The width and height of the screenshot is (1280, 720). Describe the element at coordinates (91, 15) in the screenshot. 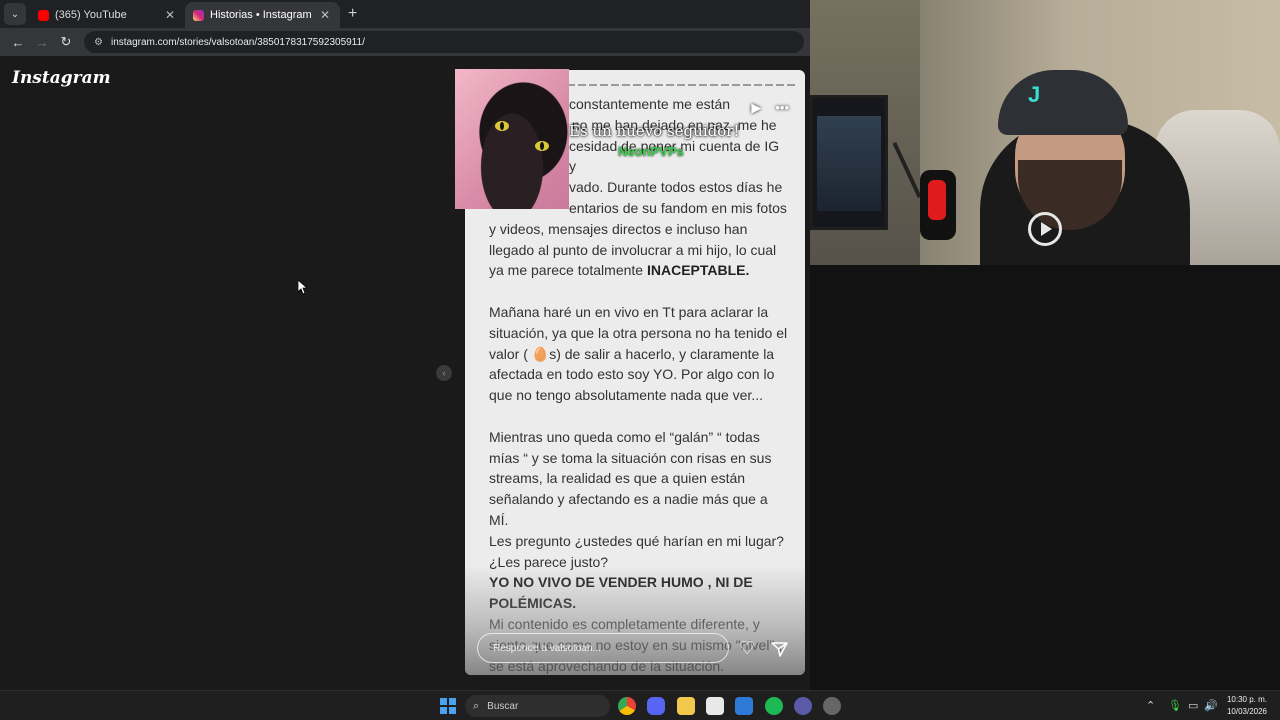

I see `tab-title: (365) YouTube` at that location.